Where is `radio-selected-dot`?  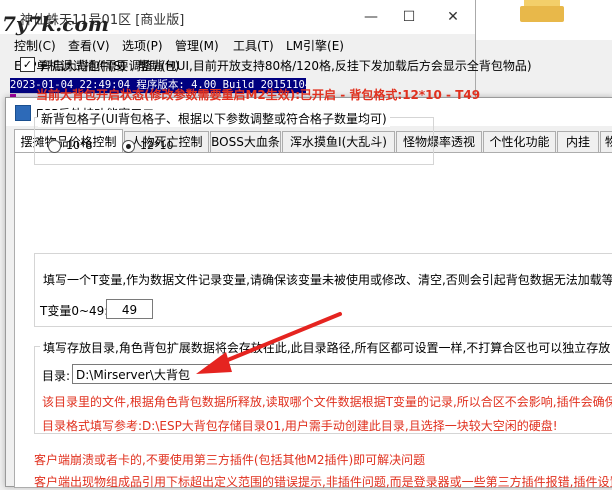
radio-selected-dot is located at coordinates (128, 146).